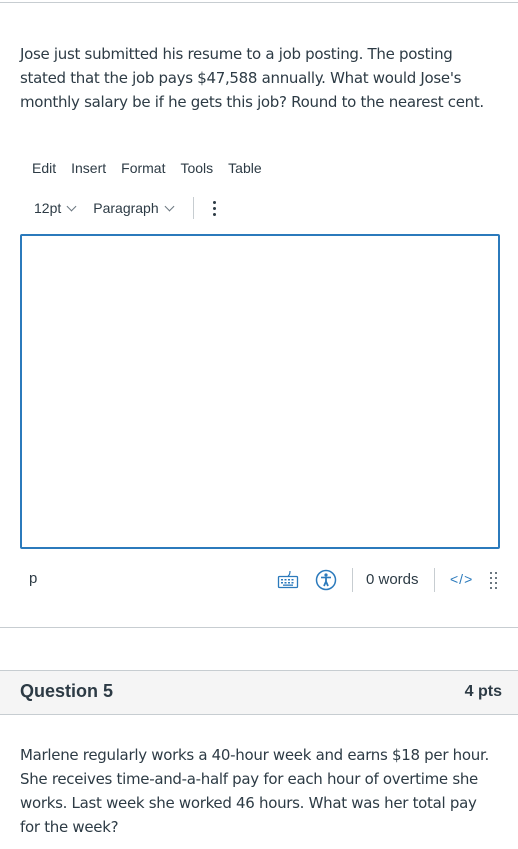 The width and height of the screenshot is (518, 849). Describe the element at coordinates (494, 581) in the screenshot. I see `resize-handle-icon` at that location.